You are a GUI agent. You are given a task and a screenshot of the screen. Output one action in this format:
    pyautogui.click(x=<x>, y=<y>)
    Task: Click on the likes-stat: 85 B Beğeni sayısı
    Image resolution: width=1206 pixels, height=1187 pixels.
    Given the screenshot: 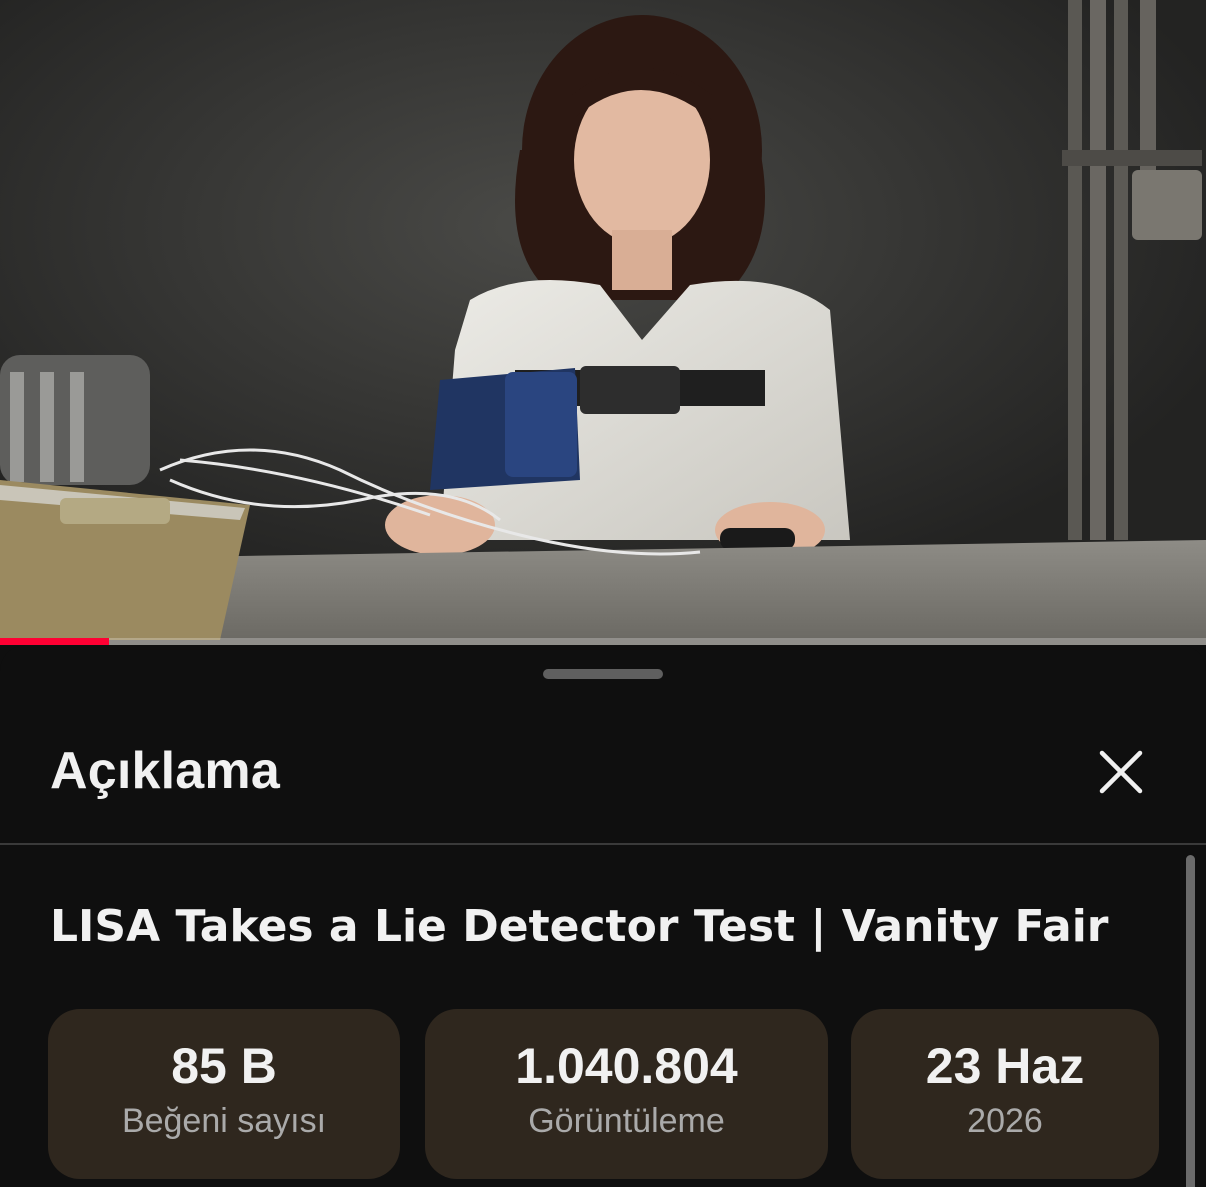 What is the action you would take?
    pyautogui.click(x=224, y=1094)
    